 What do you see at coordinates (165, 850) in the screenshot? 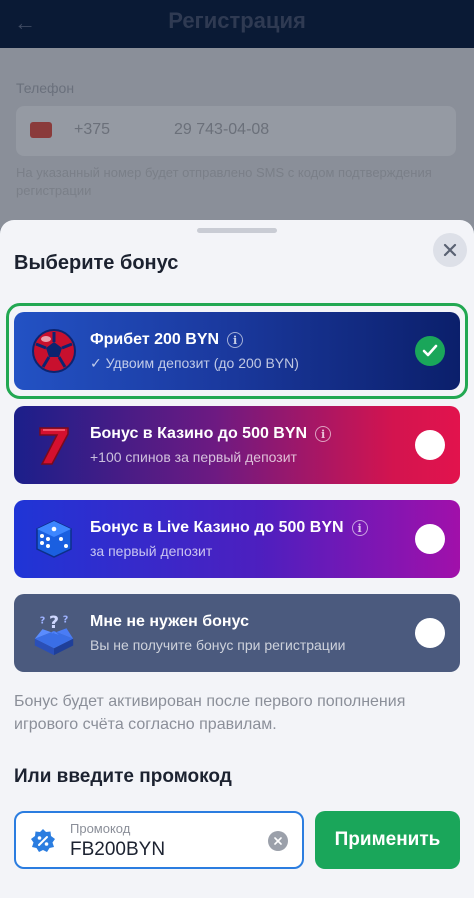
I see `promo-code-input` at bounding box center [165, 850].